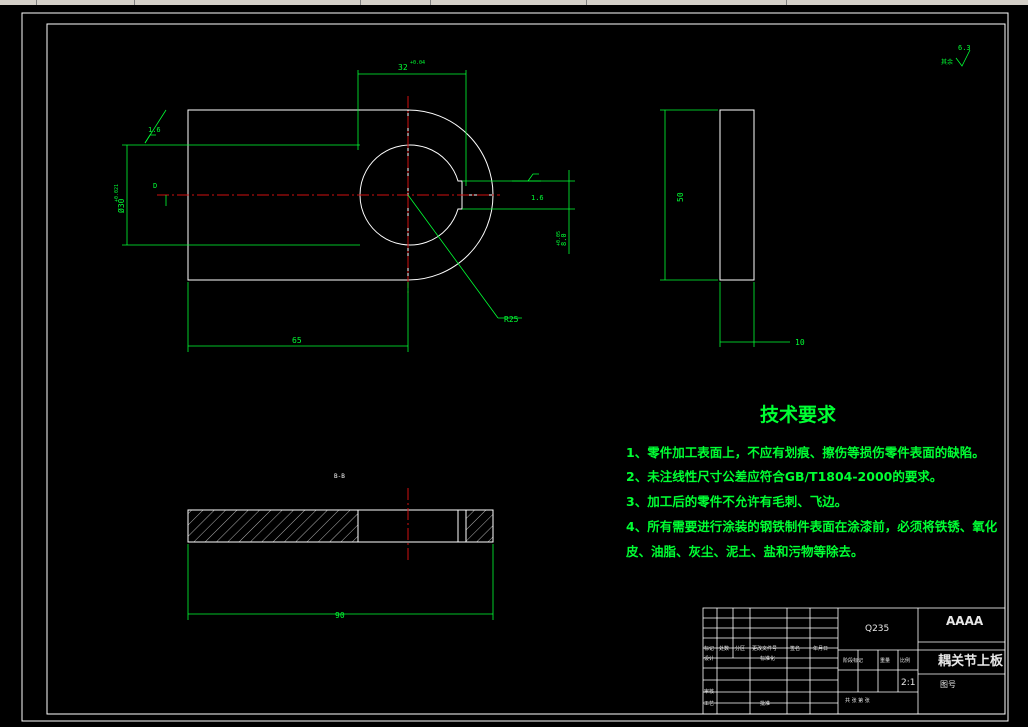  Describe the element at coordinates (403, 67) in the screenshot. I see `dim-width-32: 32` at that location.